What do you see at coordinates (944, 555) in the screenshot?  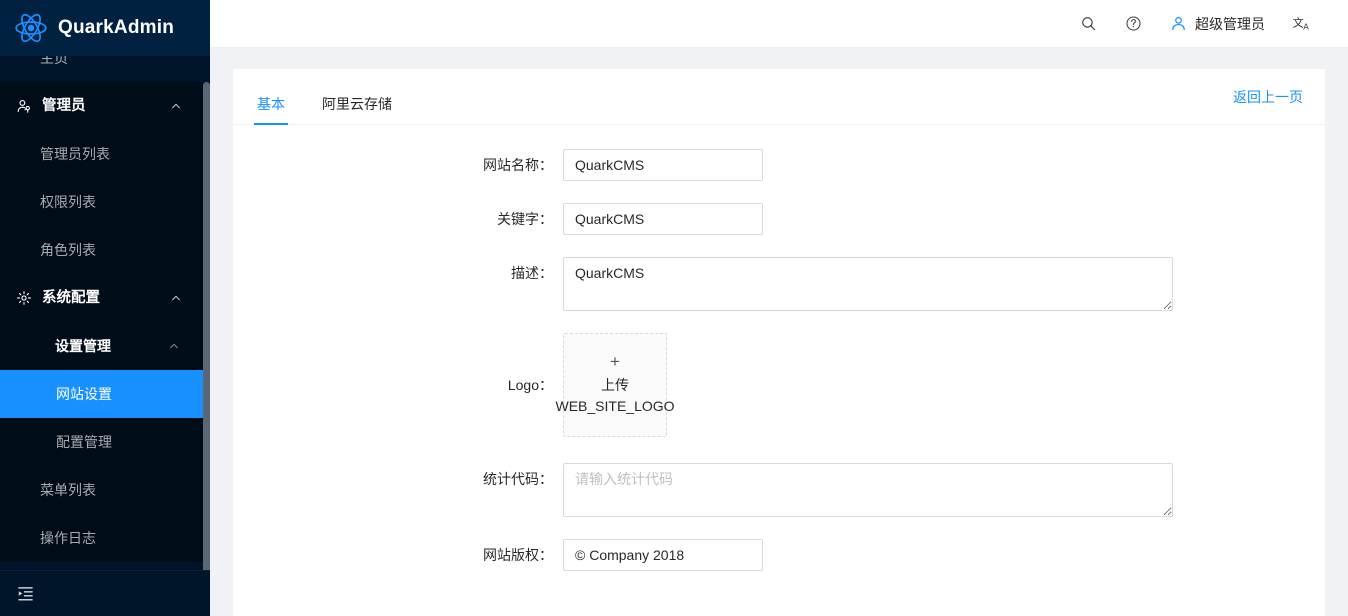 I see `copyright-control` at bounding box center [944, 555].